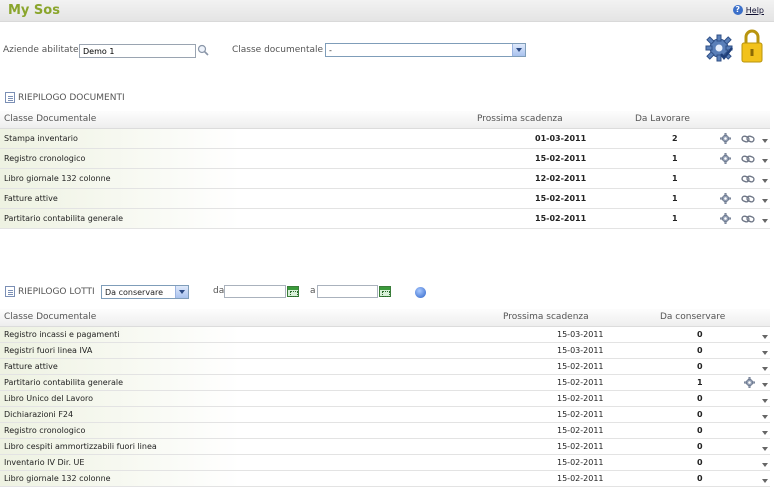 The width and height of the screenshot is (774, 498). I want to click on table-row: Libro Unico del Lavoro 15-02-2011 0, so click(385, 399).